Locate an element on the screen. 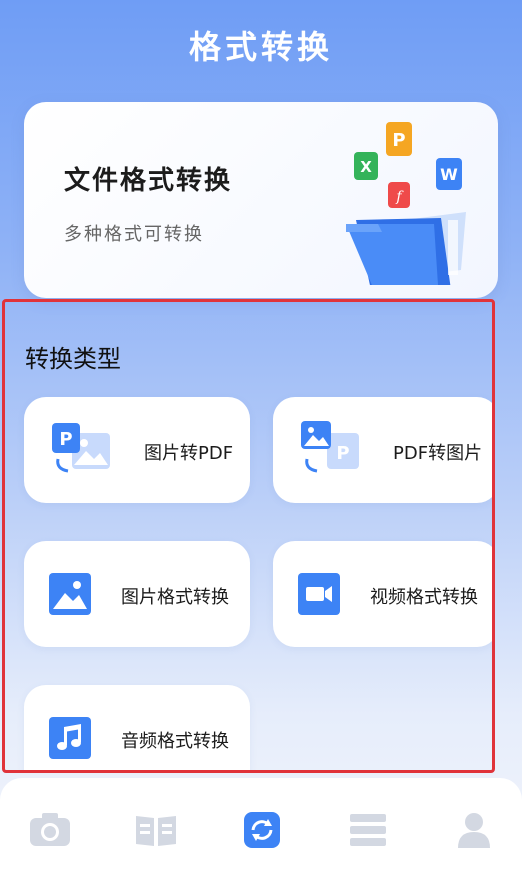  video-camera-icon is located at coordinates (319, 594).